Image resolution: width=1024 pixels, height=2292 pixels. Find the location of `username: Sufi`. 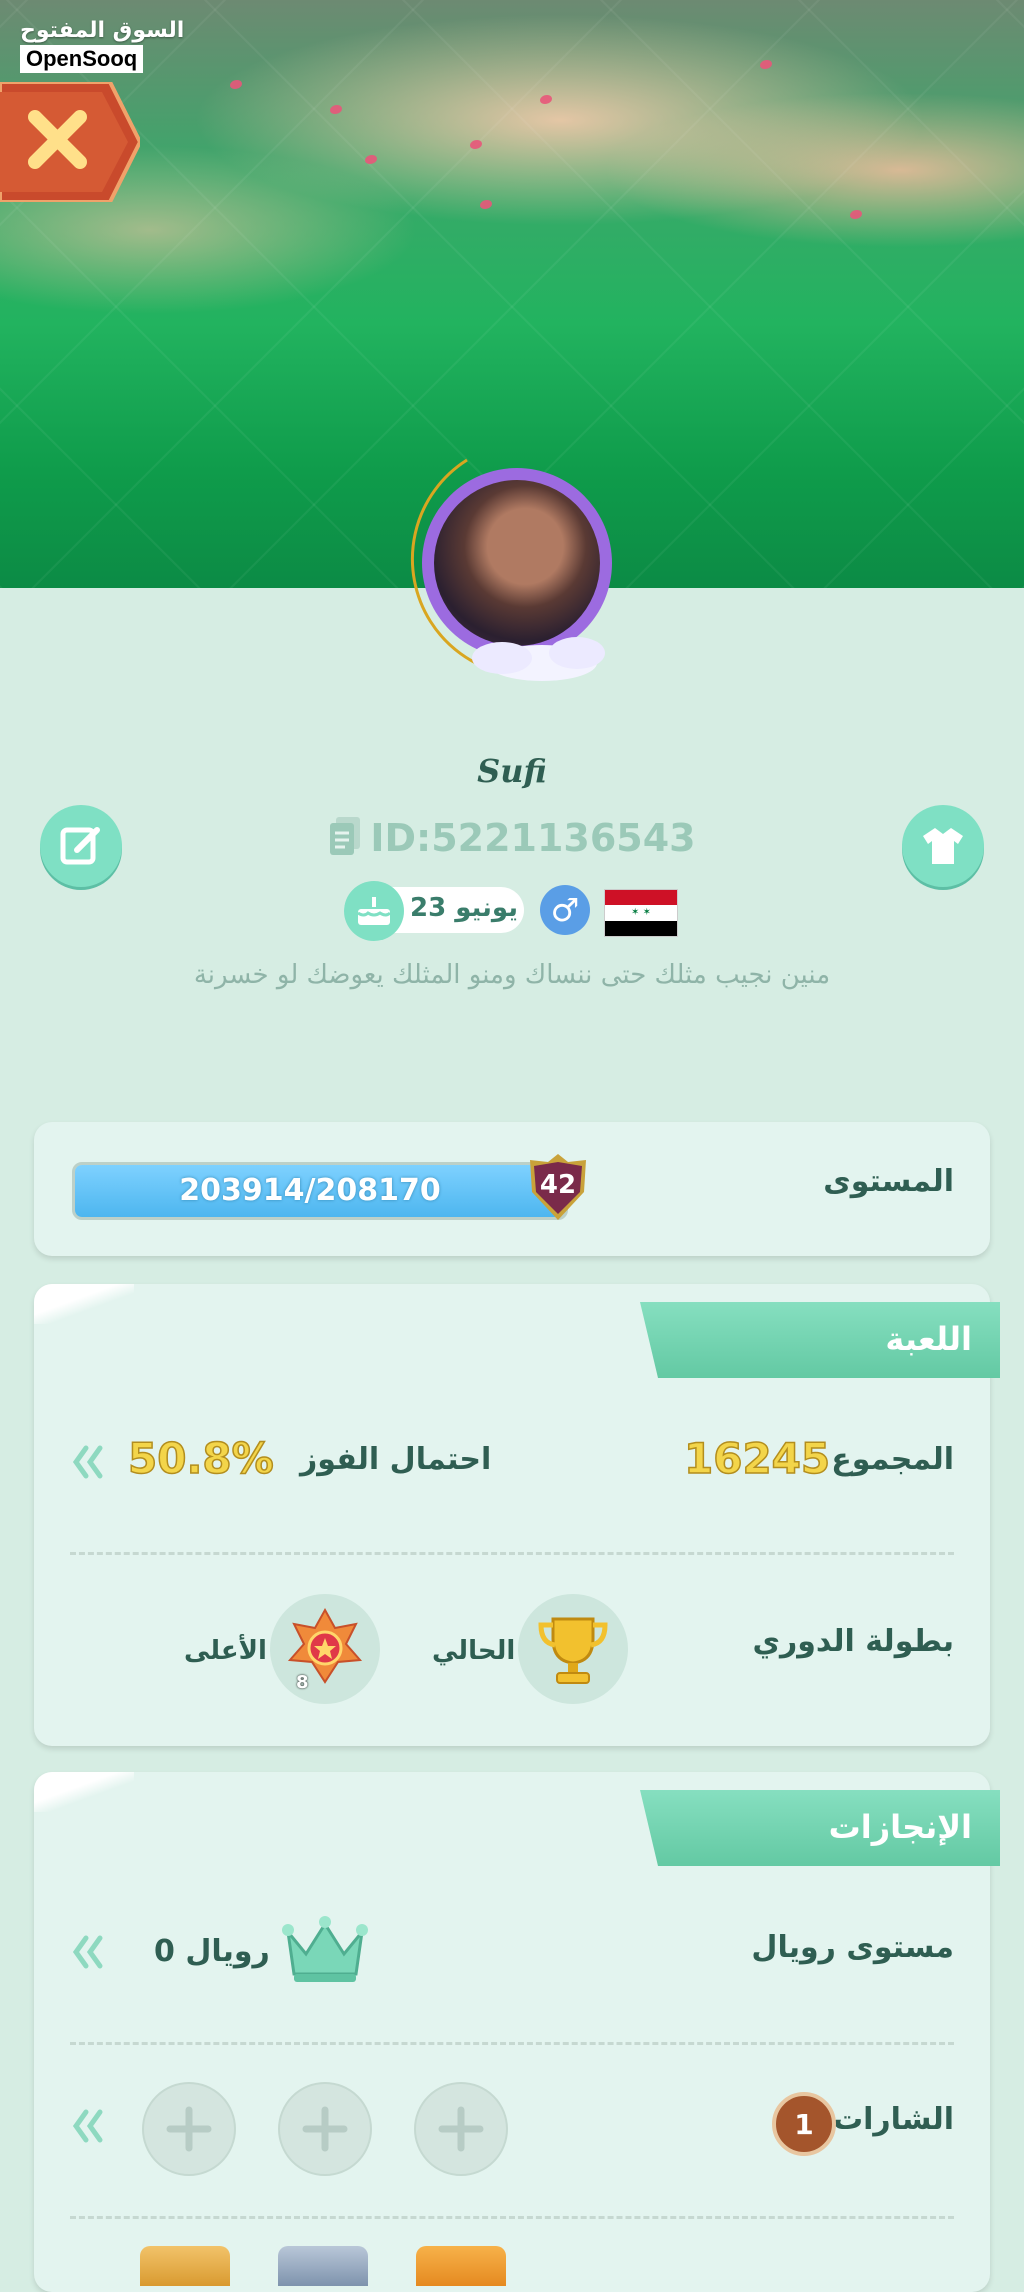

username: Sufi is located at coordinates (512, 771).